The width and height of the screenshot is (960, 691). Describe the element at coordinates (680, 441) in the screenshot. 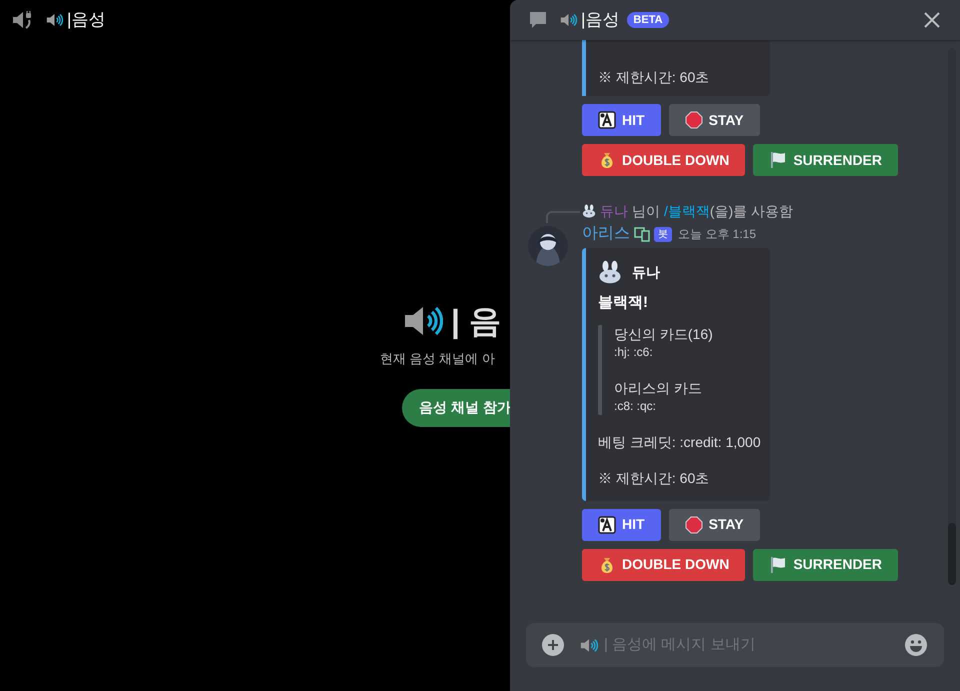

I see `embed-text: 베팅 크레딧: :credit: 1,000` at that location.